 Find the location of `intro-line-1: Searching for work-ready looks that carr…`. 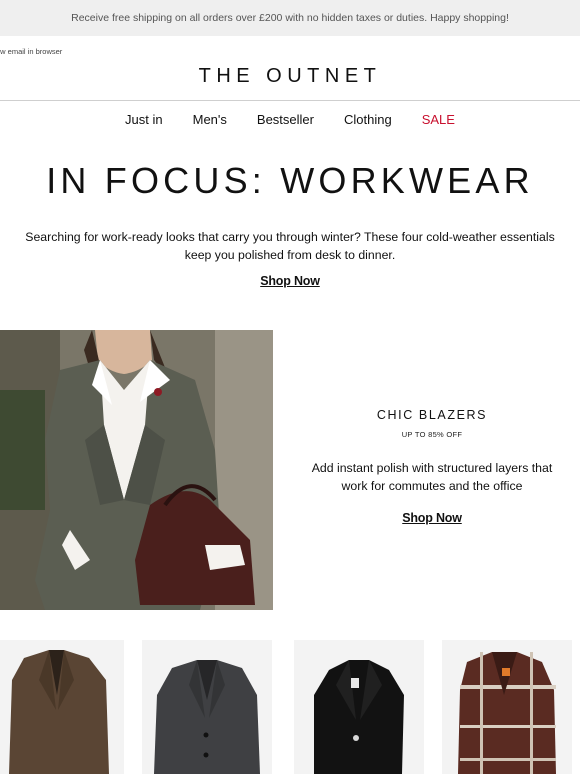

intro-line-1: Searching for work-ready looks that carr… is located at coordinates (290, 237).